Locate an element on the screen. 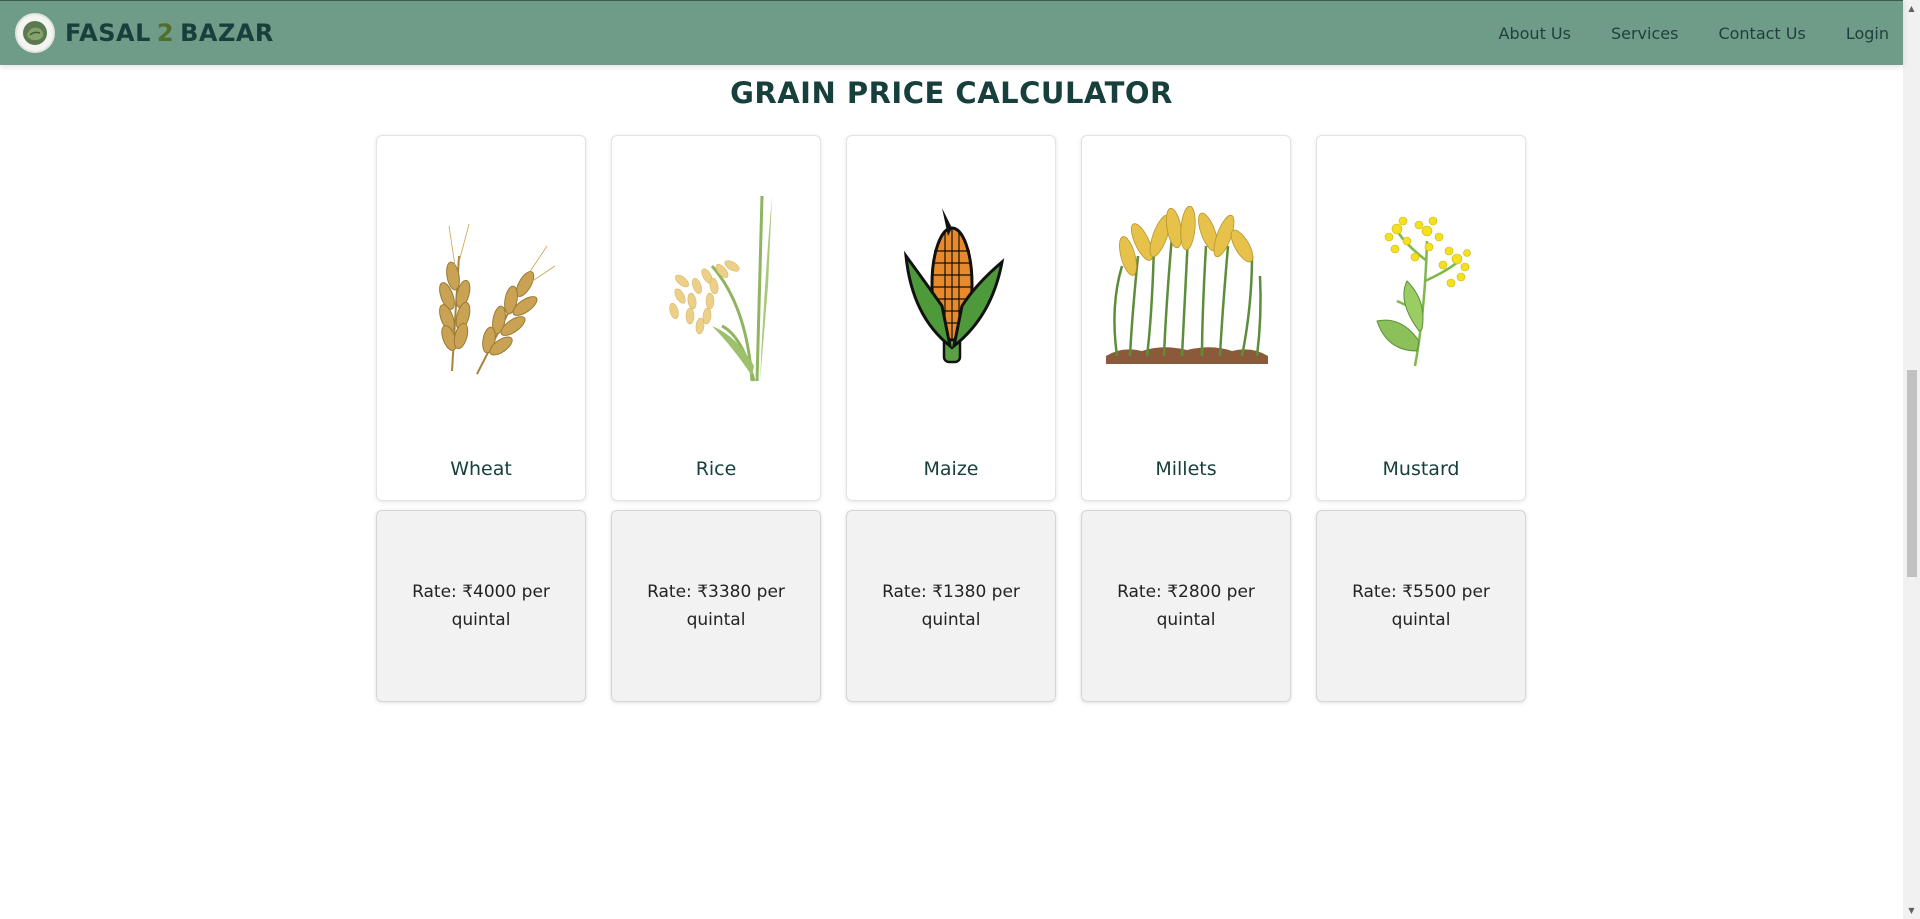  vertical-scrollbar: ▲ ▼ is located at coordinates (1911, 459).